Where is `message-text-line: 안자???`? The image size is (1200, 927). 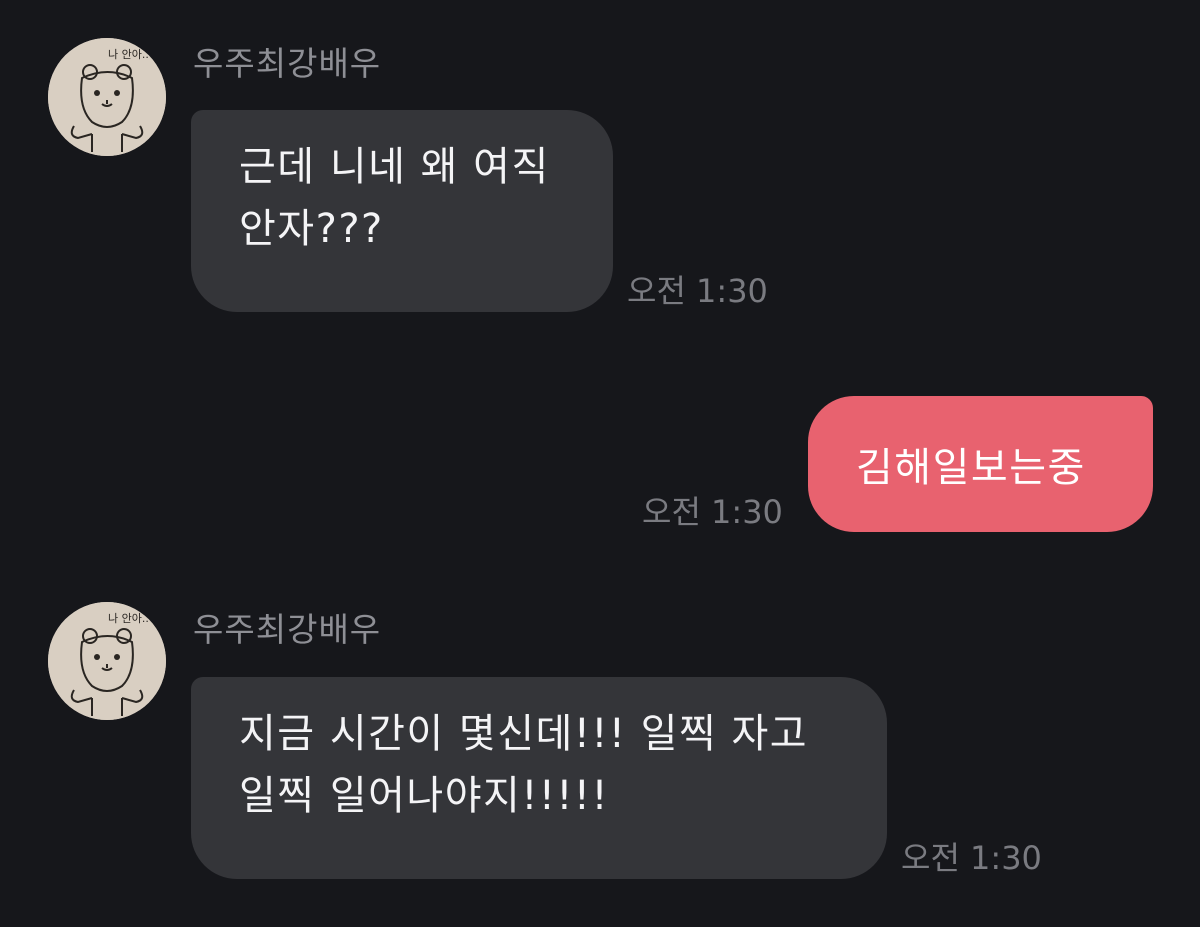
message-text-line: 안자??? is located at coordinates (311, 229).